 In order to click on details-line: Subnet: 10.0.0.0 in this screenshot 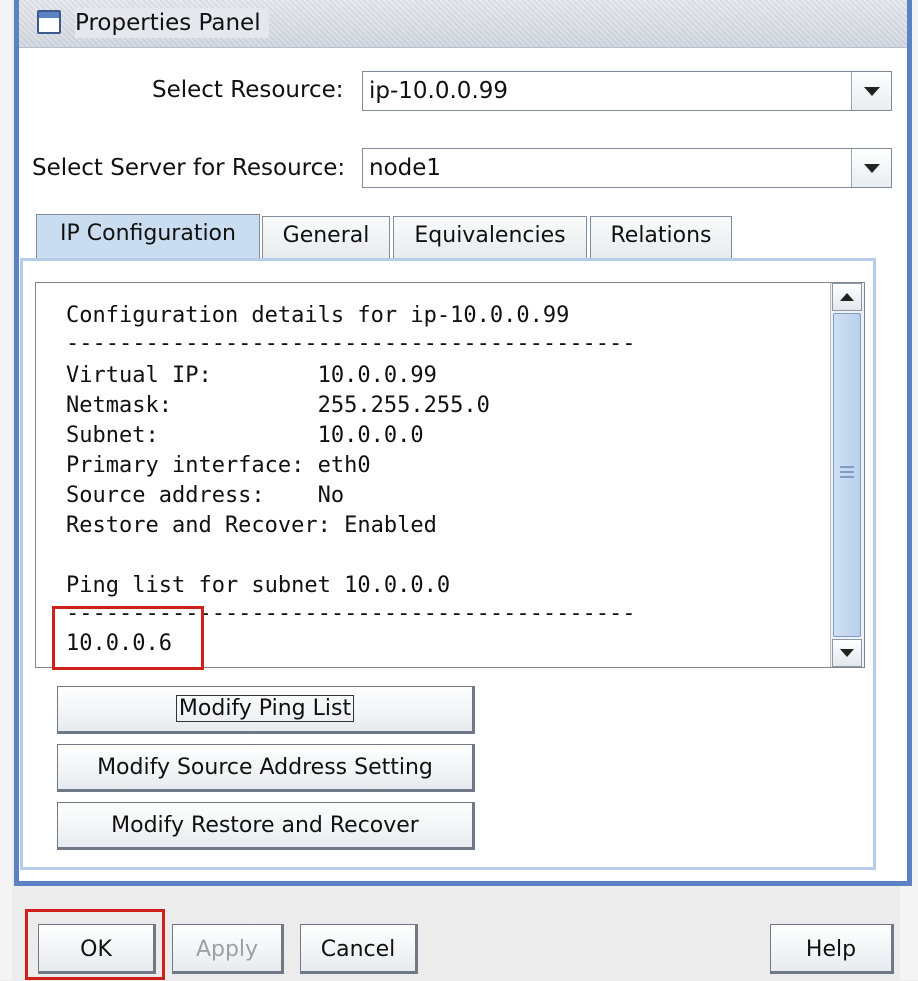, I will do `click(245, 435)`.